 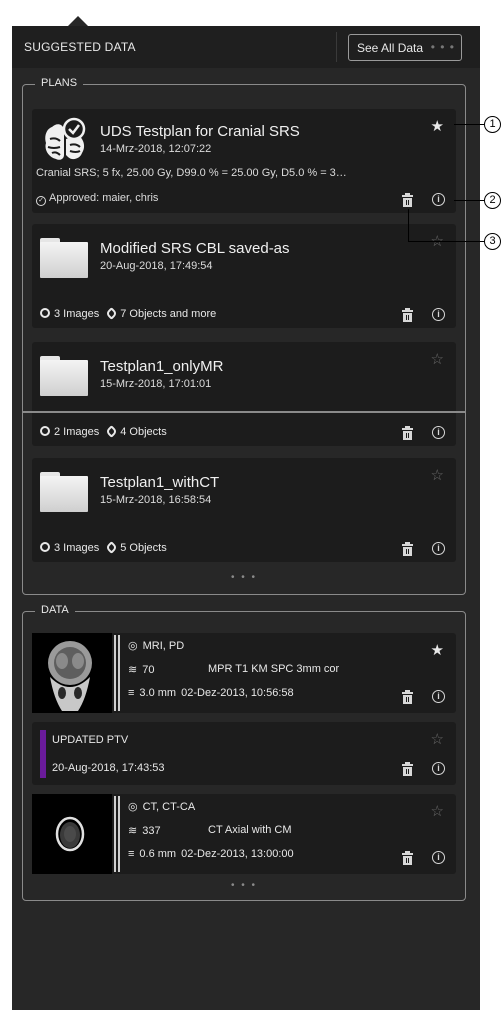 What do you see at coordinates (65, 138) in the screenshot?
I see `cranial-srs-icon` at bounding box center [65, 138].